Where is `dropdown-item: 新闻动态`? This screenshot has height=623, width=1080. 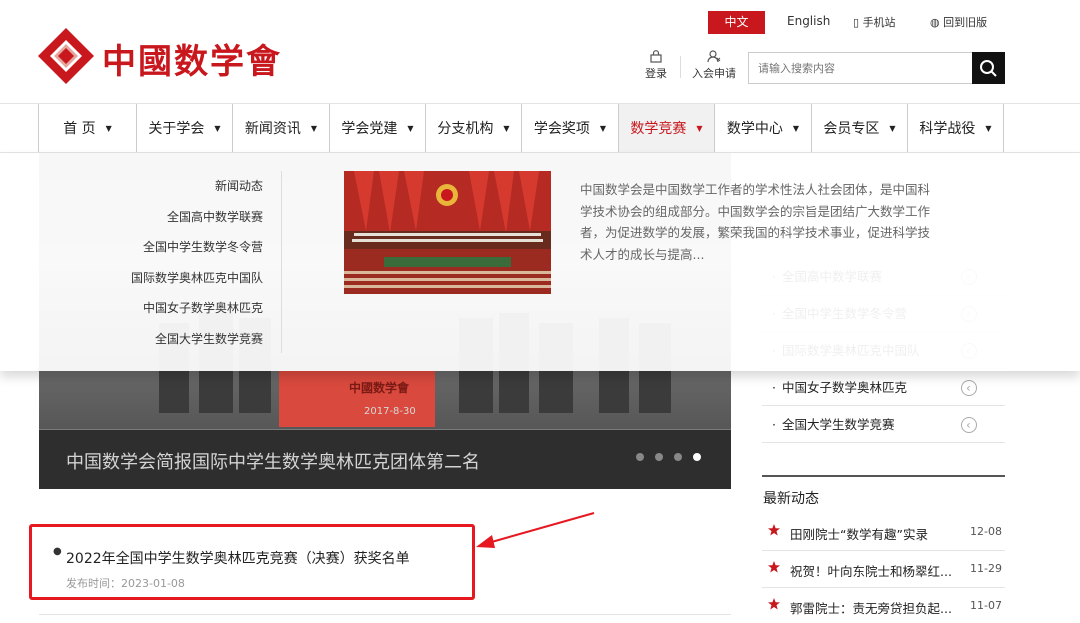
dropdown-item: 新闻动态 is located at coordinates (176, 186).